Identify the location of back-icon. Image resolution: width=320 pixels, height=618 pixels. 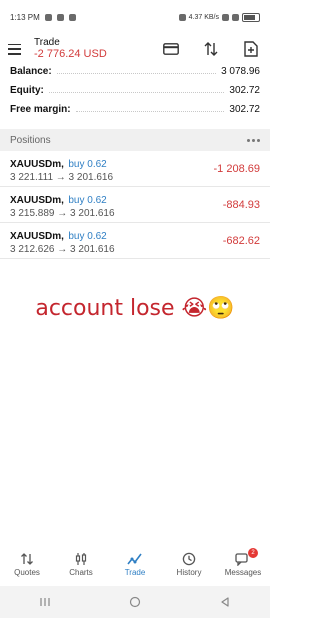
(225, 602).